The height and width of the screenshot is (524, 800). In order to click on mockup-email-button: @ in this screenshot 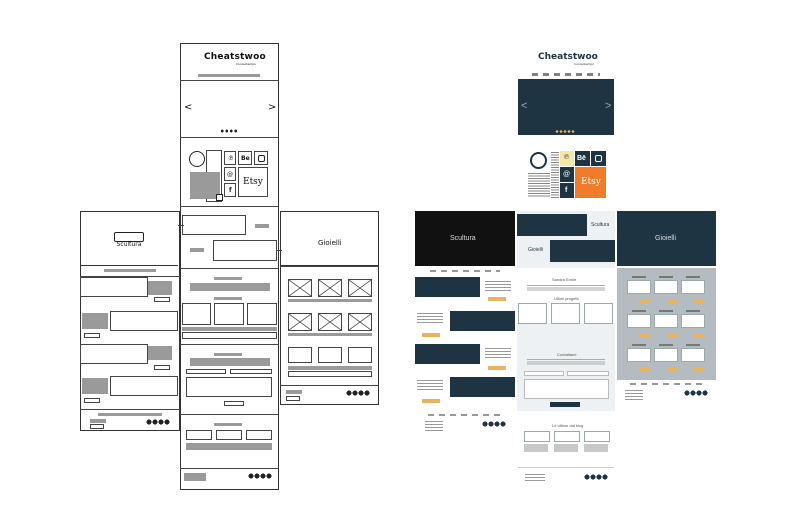, I will do `click(567, 174)`.